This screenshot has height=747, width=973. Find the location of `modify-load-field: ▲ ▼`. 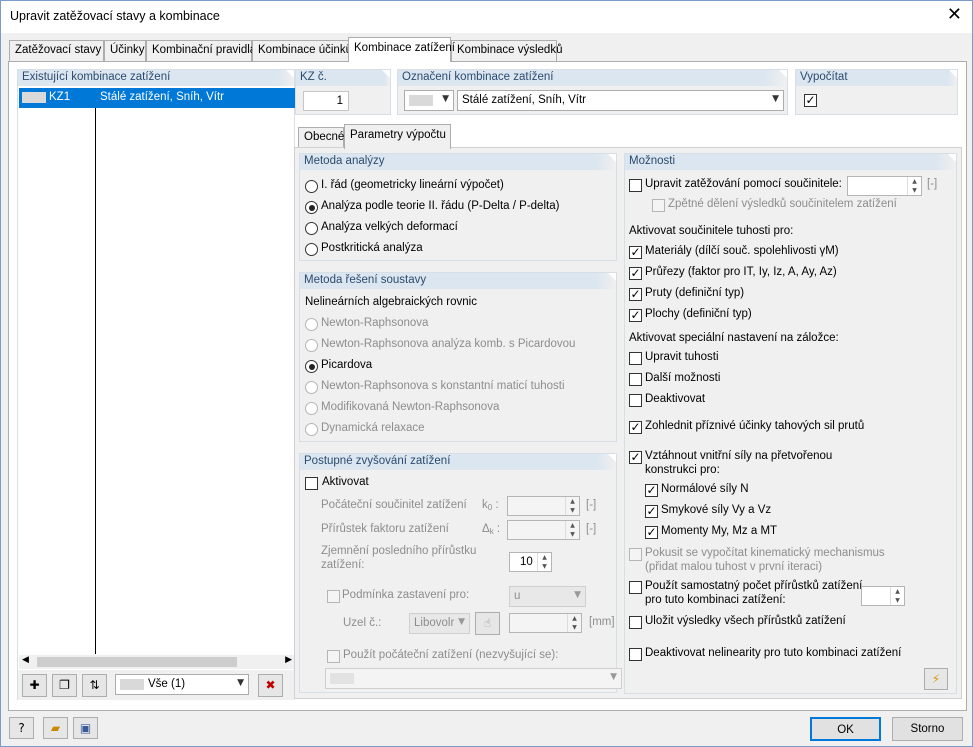

modify-load-field: ▲ ▼ is located at coordinates (884, 186).